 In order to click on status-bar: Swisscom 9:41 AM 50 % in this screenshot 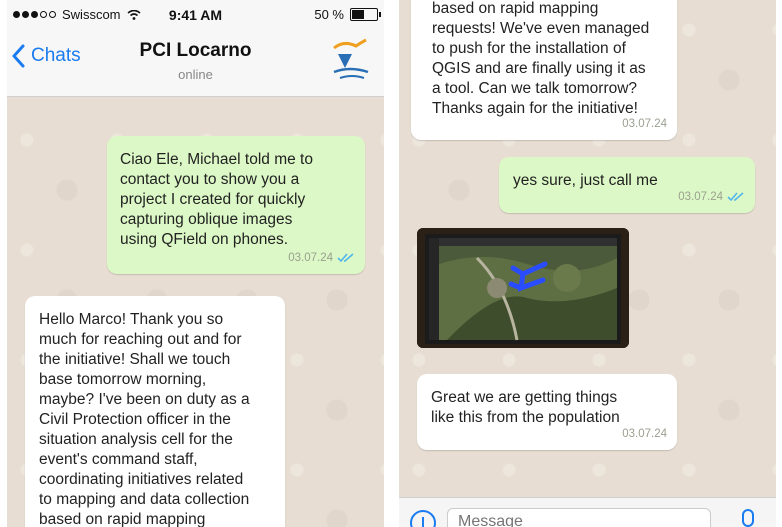, I will do `click(195, 15)`.